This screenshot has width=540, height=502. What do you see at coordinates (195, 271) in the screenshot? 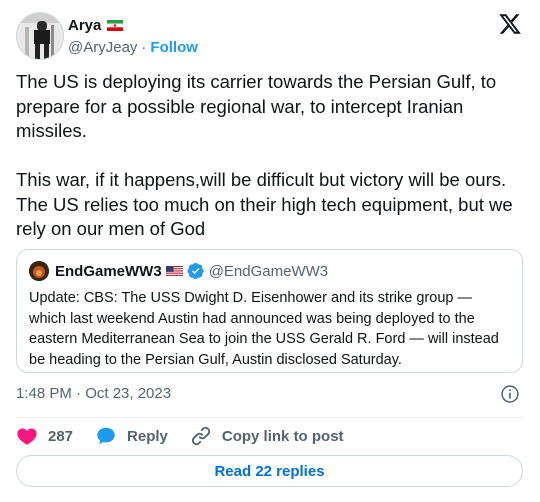
I see `verified-badge-icon` at bounding box center [195, 271].